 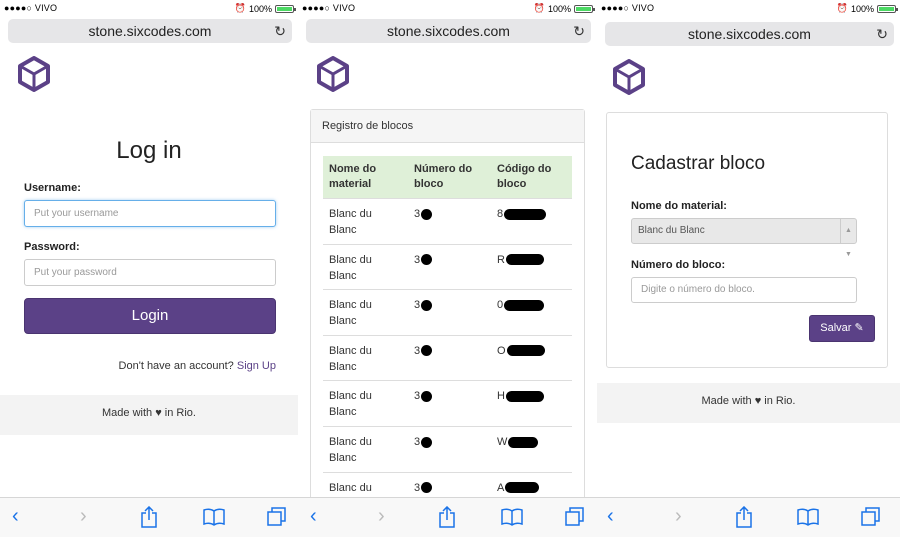 I want to click on username-input: Put your username, so click(x=150, y=213).